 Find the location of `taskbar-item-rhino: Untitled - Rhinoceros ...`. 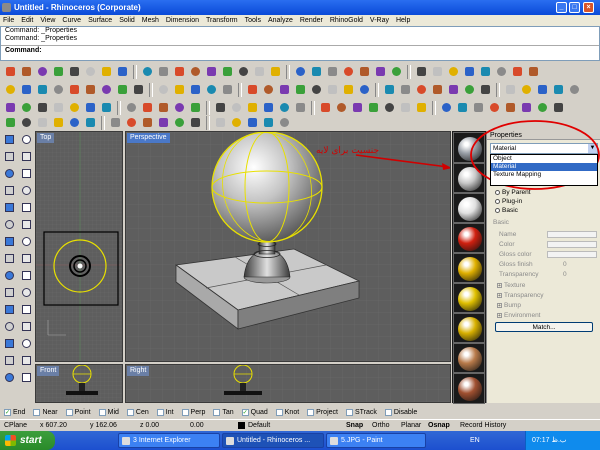

taskbar-item-rhino: Untitled - Rhinoceros ... is located at coordinates (273, 440).